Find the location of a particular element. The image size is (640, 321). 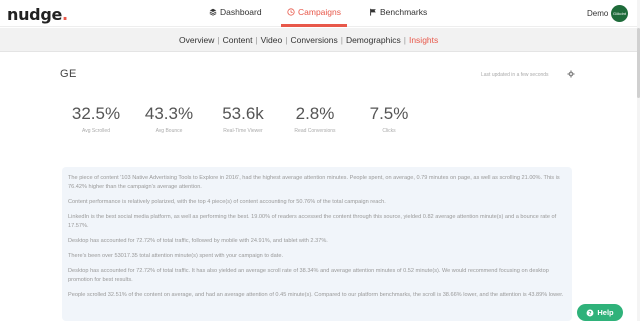

stat-value: 7.5% is located at coordinates (389, 113).